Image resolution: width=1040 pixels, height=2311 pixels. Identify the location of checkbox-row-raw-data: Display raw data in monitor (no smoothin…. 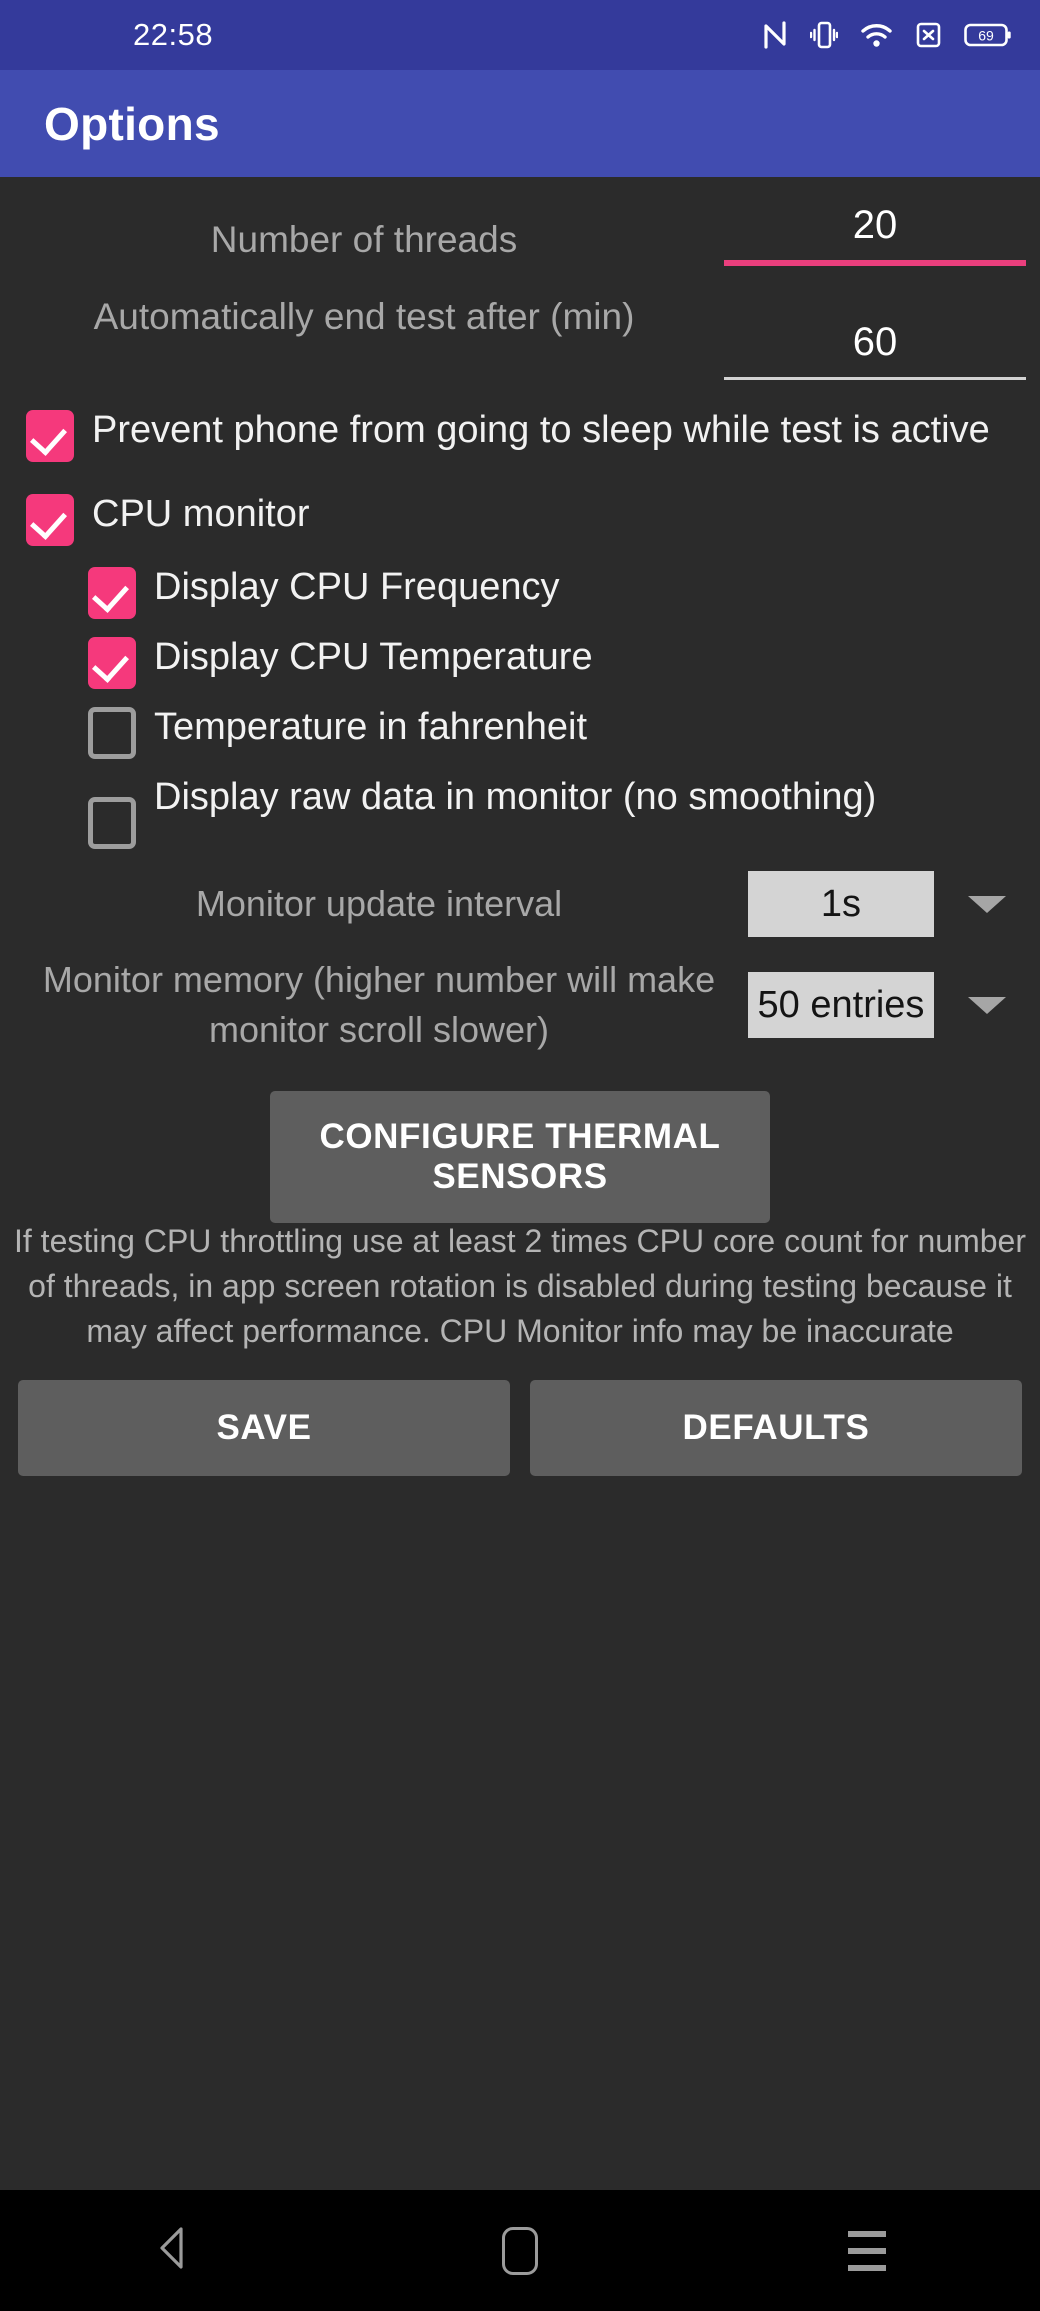
(520, 810).